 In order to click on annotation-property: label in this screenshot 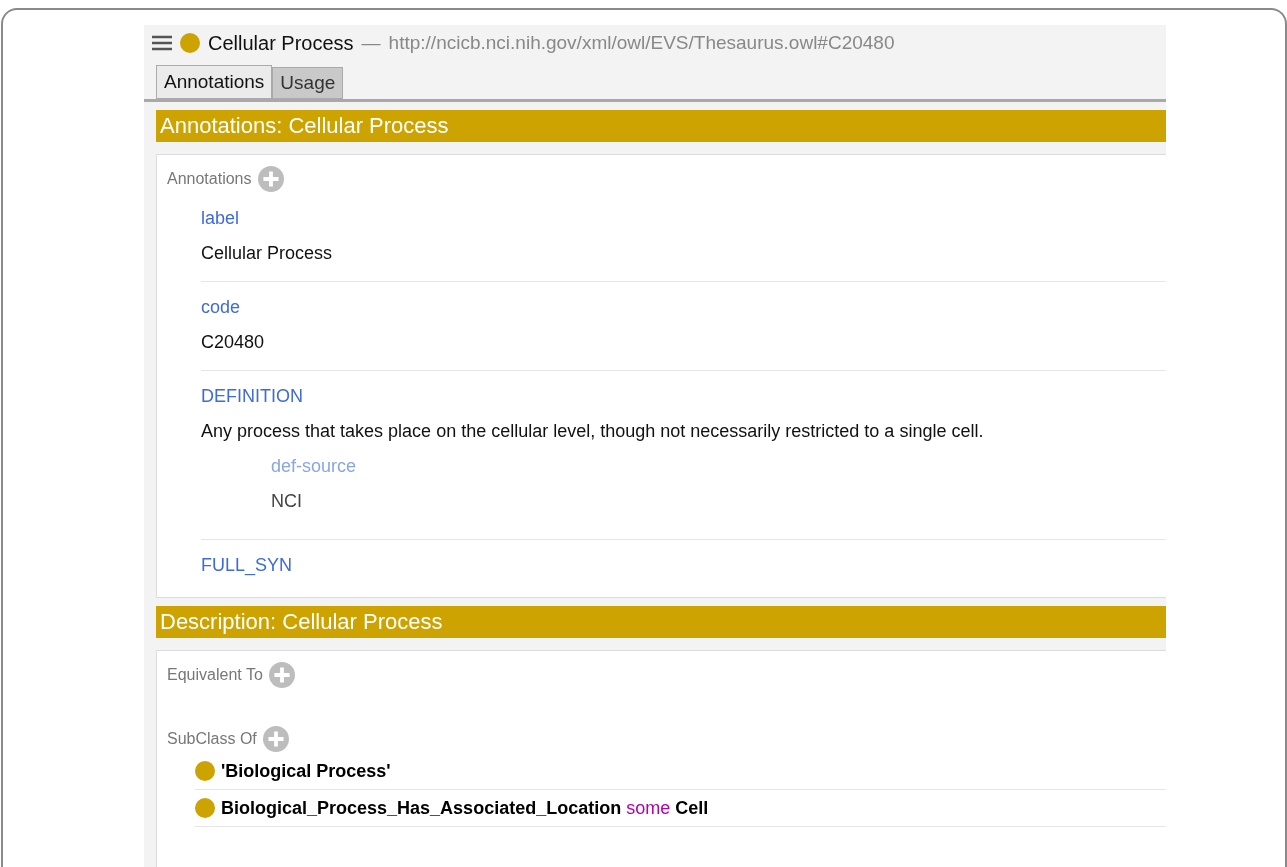, I will do `click(220, 218)`.